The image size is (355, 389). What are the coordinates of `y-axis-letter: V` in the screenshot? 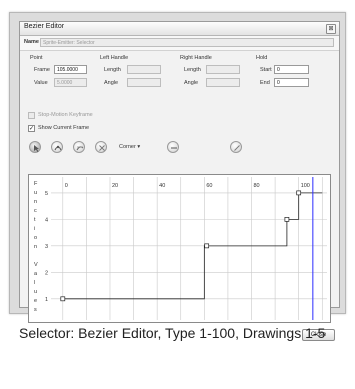 It's located at (36, 265).